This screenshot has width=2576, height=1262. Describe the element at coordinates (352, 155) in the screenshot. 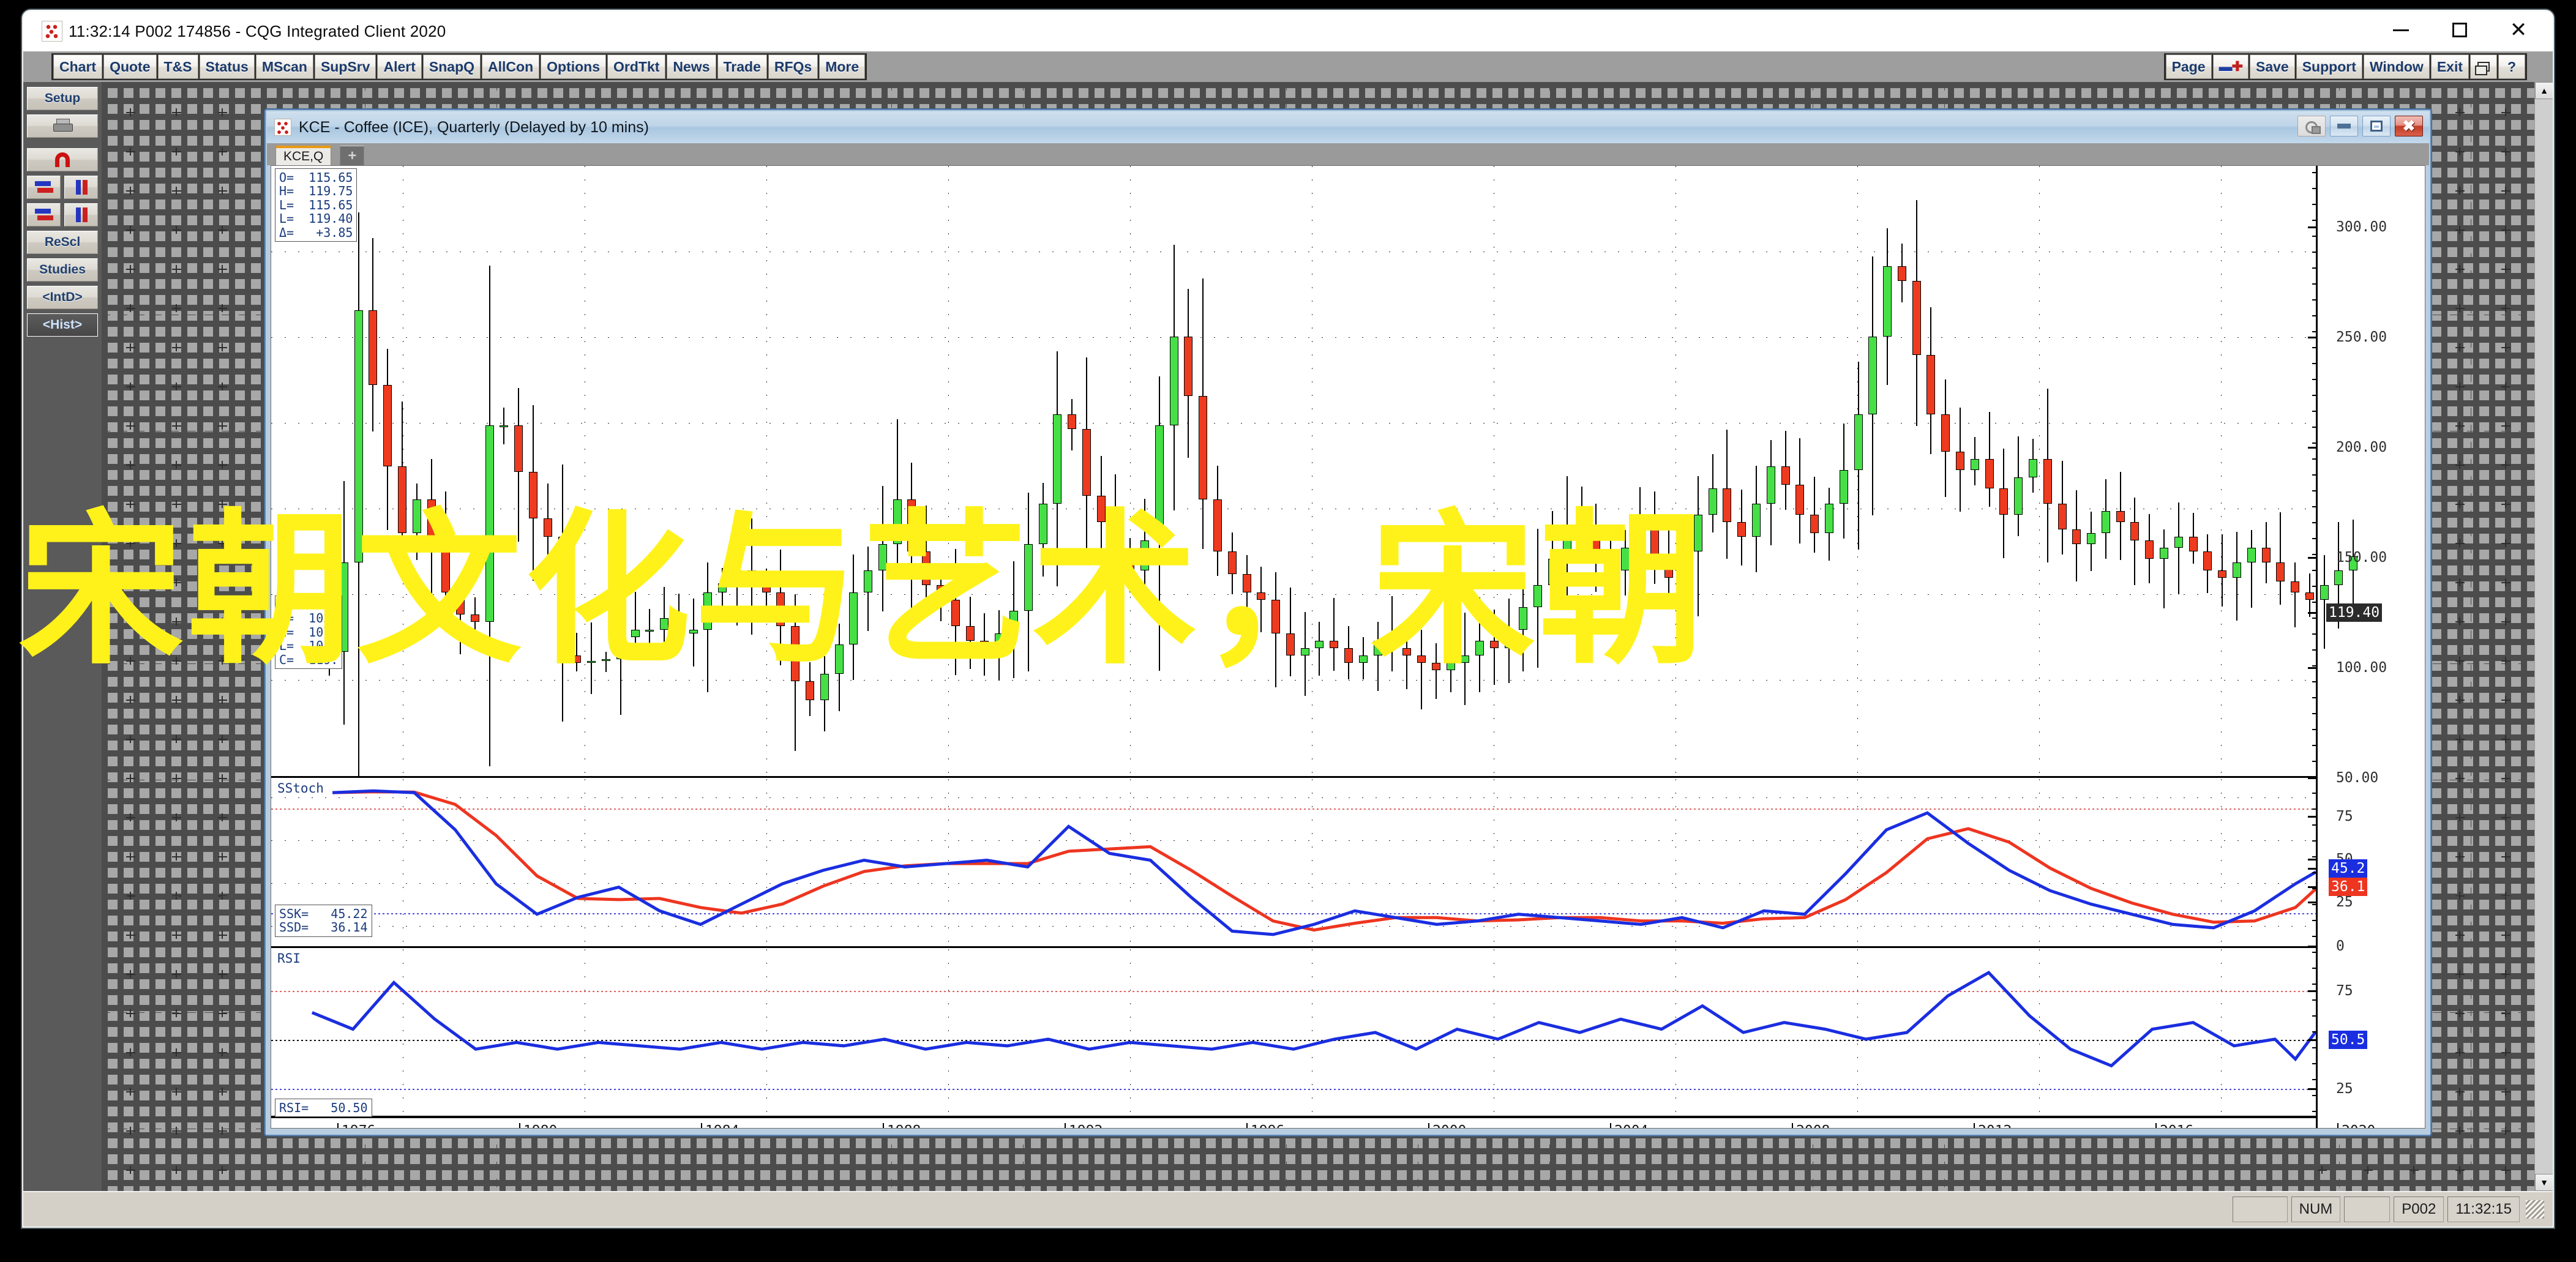

I see `chart-add-tab-button: +` at that location.